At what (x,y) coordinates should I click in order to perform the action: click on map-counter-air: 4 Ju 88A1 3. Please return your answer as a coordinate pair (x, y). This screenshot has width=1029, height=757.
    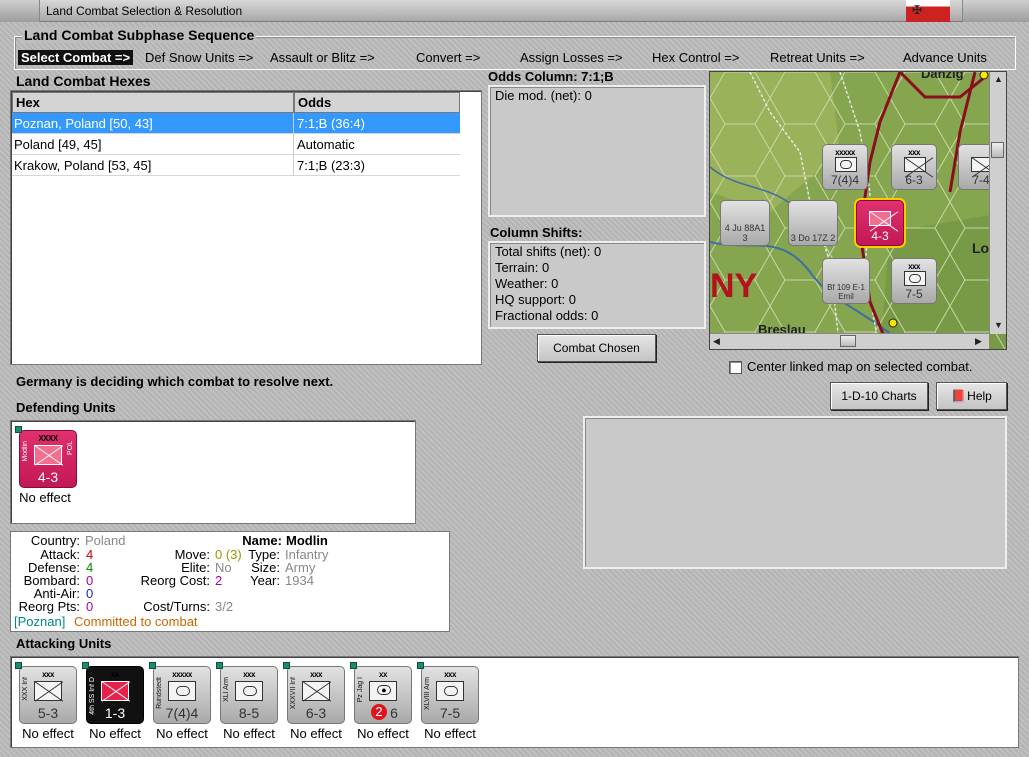
    Looking at the image, I should click on (745, 223).